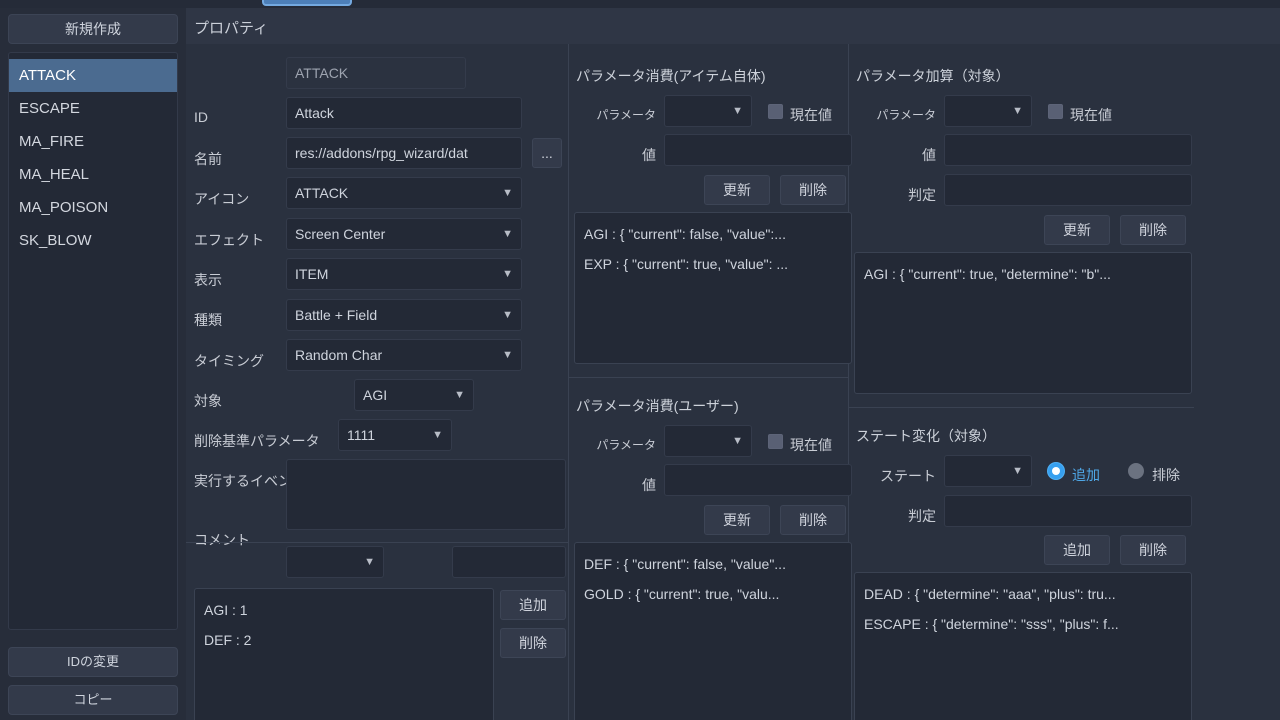 The image size is (1280, 720). I want to click on state-determine-input, so click(1068, 511).